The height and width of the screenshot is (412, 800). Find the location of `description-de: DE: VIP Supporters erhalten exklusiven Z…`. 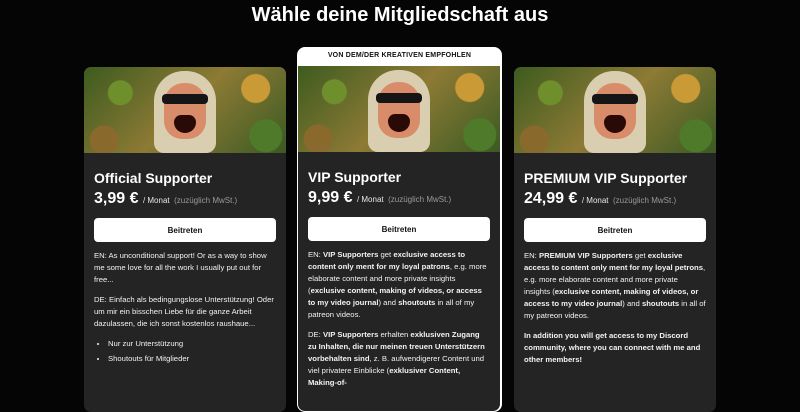

description-de: DE: VIP Supporters erhalten exklusiven Z… is located at coordinates (396, 358).